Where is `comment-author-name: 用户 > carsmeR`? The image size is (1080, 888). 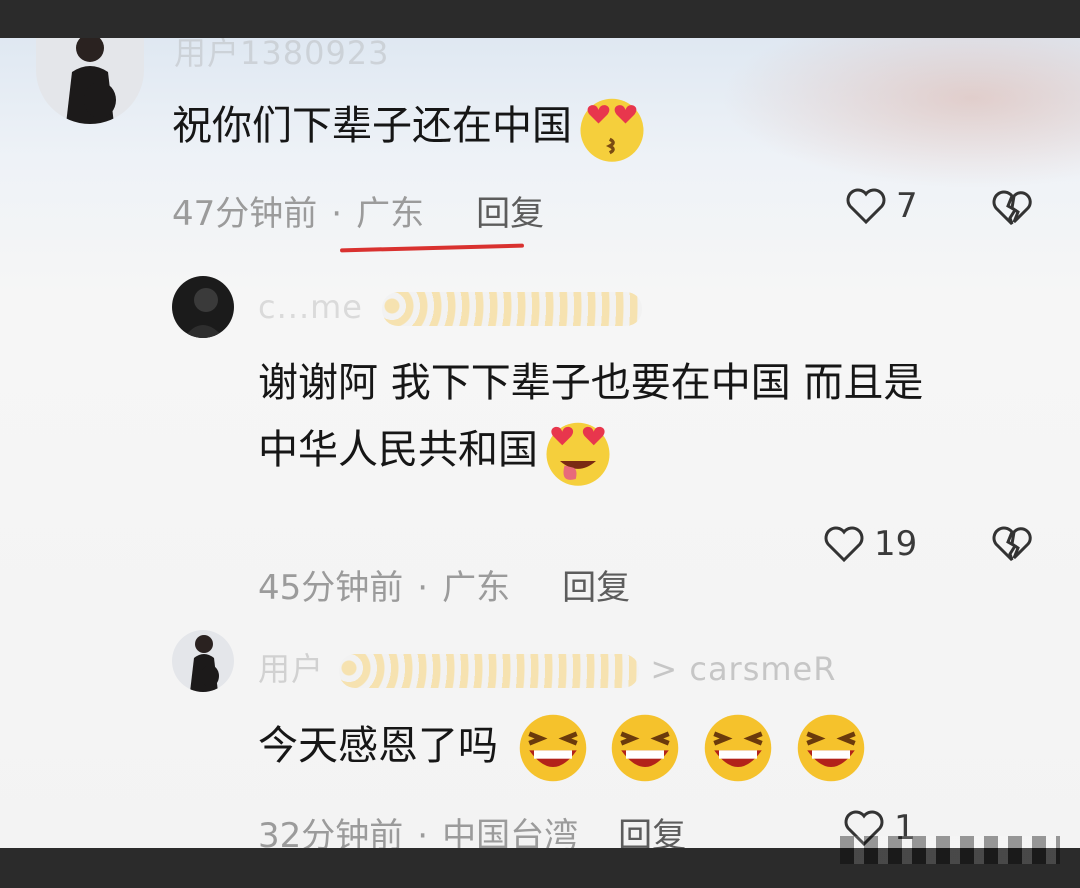 comment-author-name: 用户 > carsmeR is located at coordinates (547, 667).